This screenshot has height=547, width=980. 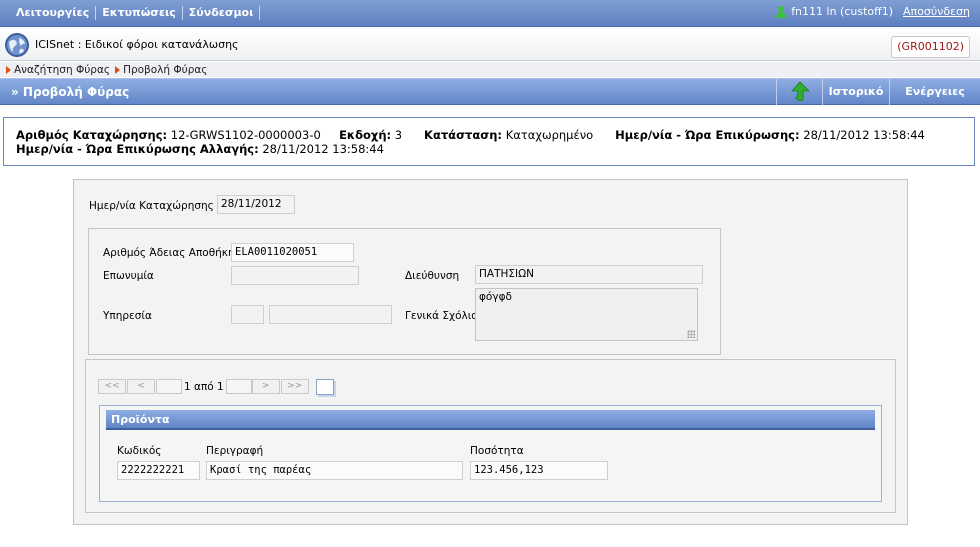 What do you see at coordinates (842, 11) in the screenshot?
I see `user-name: fn111 ln (custoff1)` at bounding box center [842, 11].